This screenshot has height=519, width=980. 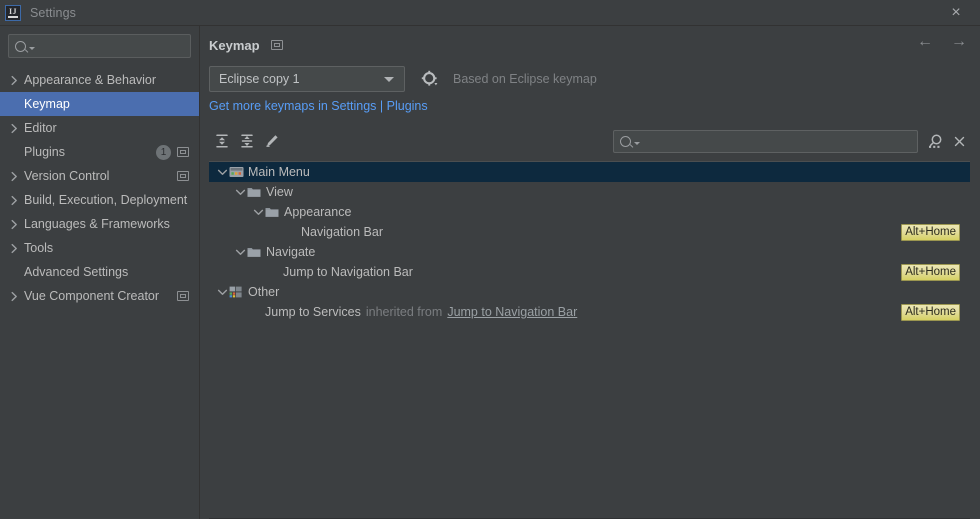 What do you see at coordinates (956, 13) in the screenshot?
I see `close-icon: ×` at bounding box center [956, 13].